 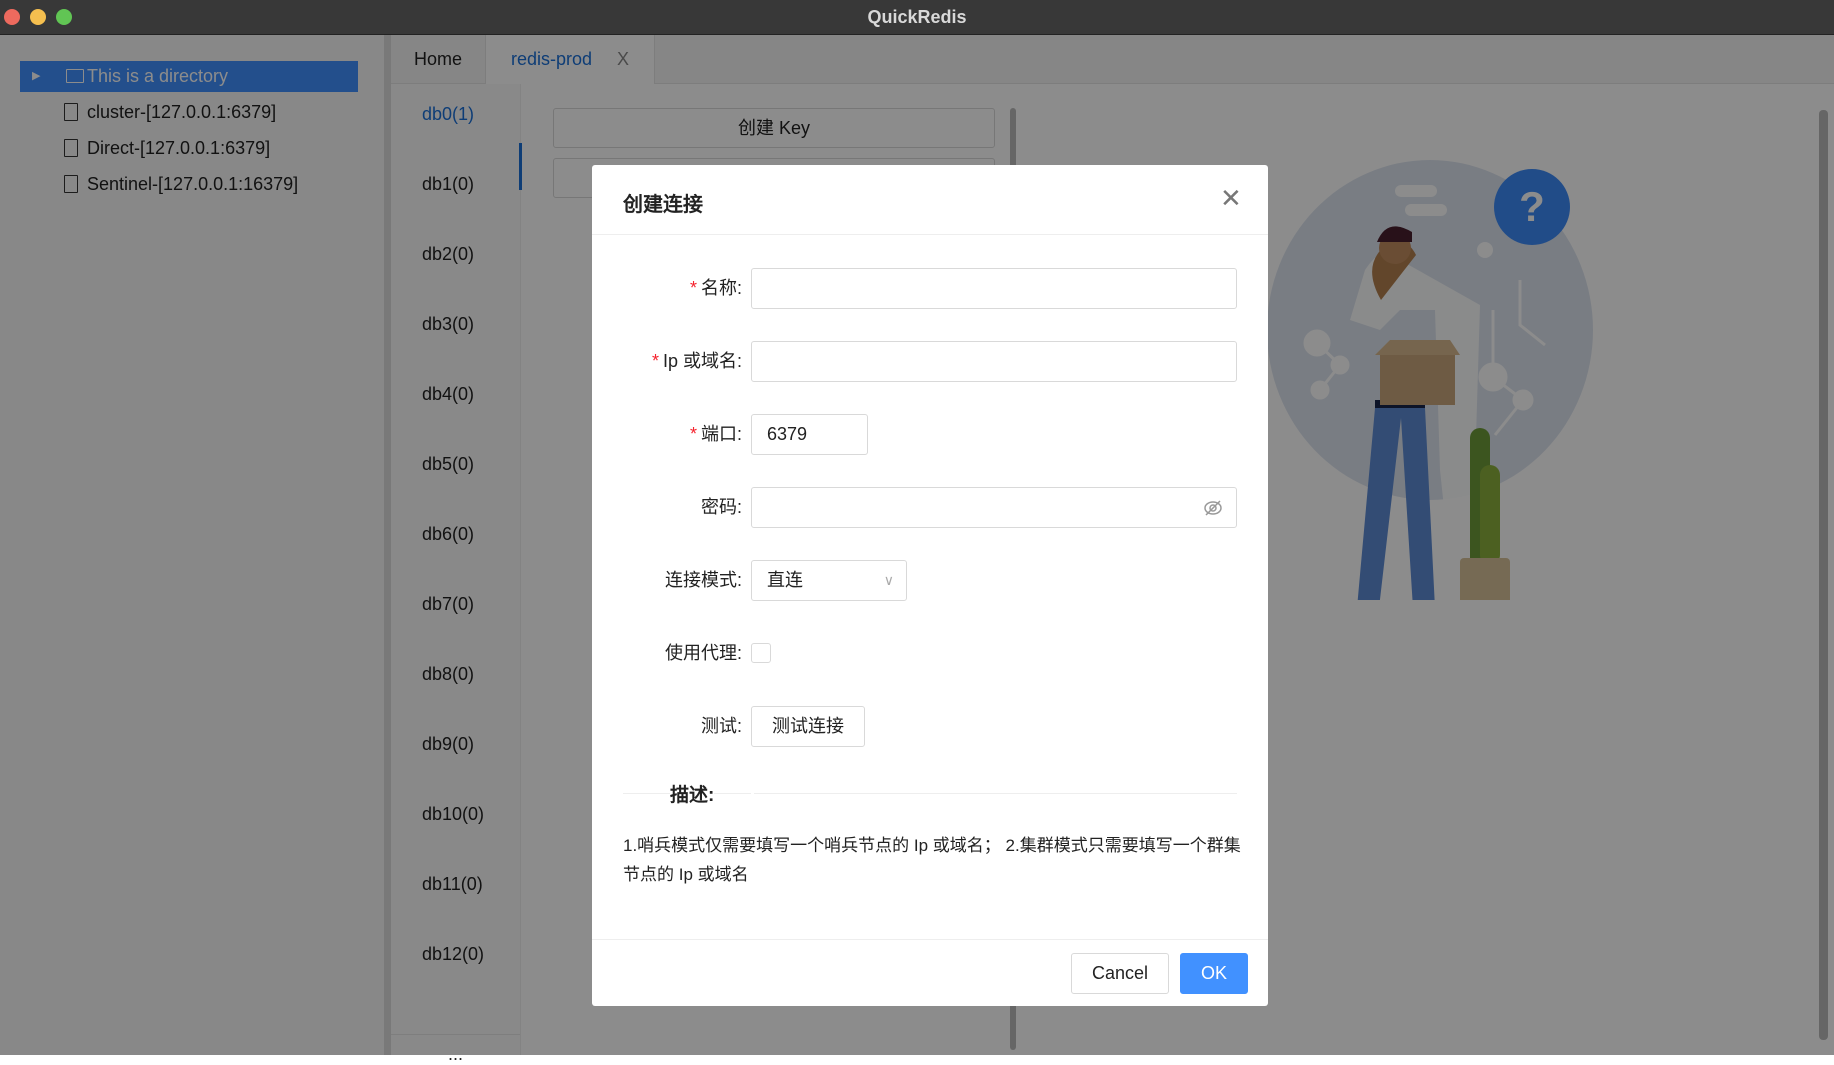 I want to click on dialog-title: 创建连接, so click(x=663, y=205).